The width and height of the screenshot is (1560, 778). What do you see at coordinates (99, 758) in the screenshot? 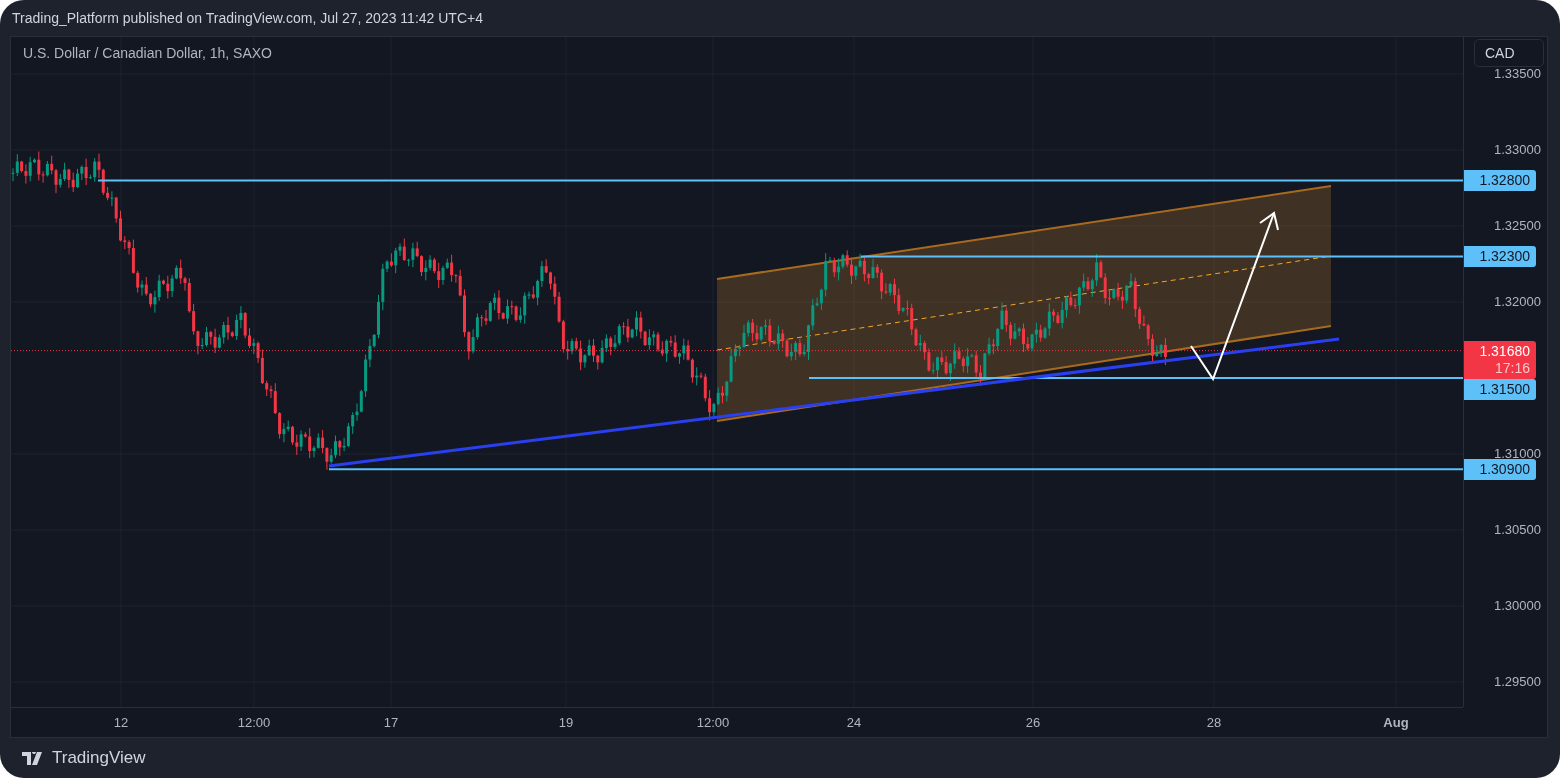
I see `brand-name: TradingView` at bounding box center [99, 758].